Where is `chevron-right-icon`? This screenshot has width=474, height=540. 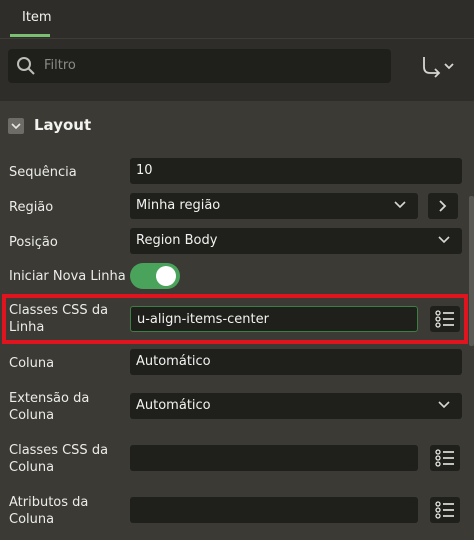
chevron-right-icon is located at coordinates (443, 206).